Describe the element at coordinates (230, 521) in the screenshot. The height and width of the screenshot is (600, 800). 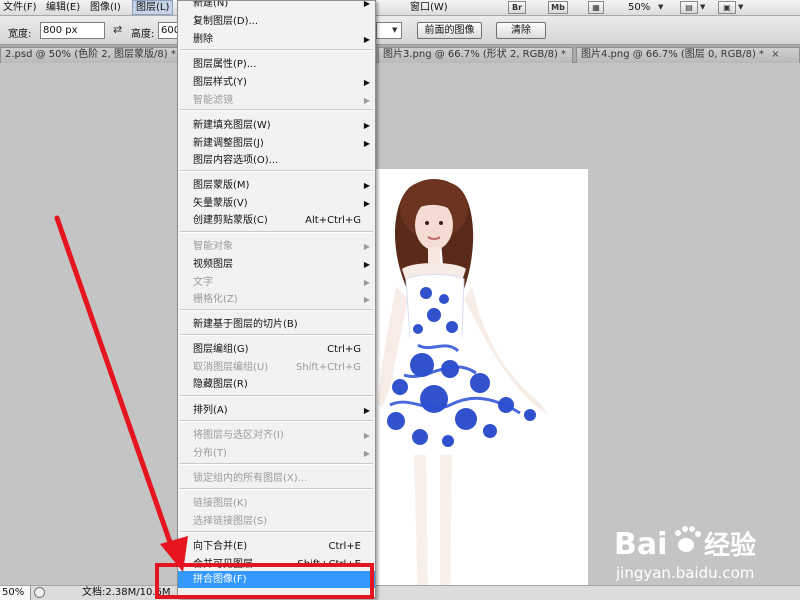
I see `menu-item-label: 选择链接图层(S)` at that location.